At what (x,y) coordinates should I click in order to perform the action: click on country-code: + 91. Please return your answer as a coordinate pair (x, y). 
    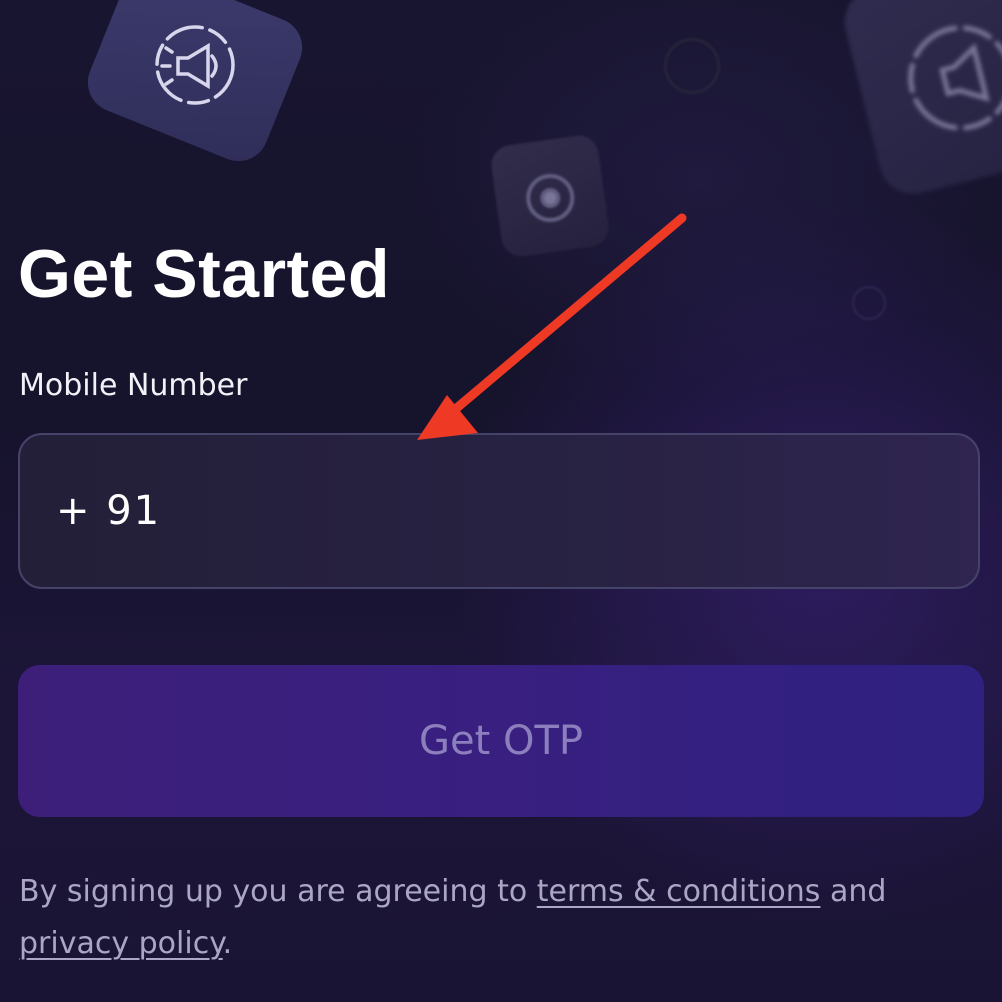
    Looking at the image, I should click on (109, 511).